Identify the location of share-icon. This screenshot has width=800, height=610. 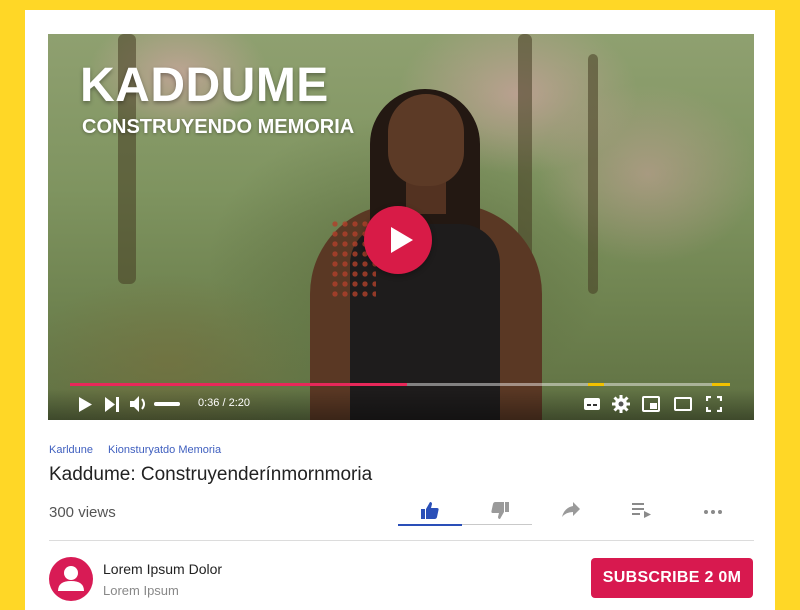
(571, 509).